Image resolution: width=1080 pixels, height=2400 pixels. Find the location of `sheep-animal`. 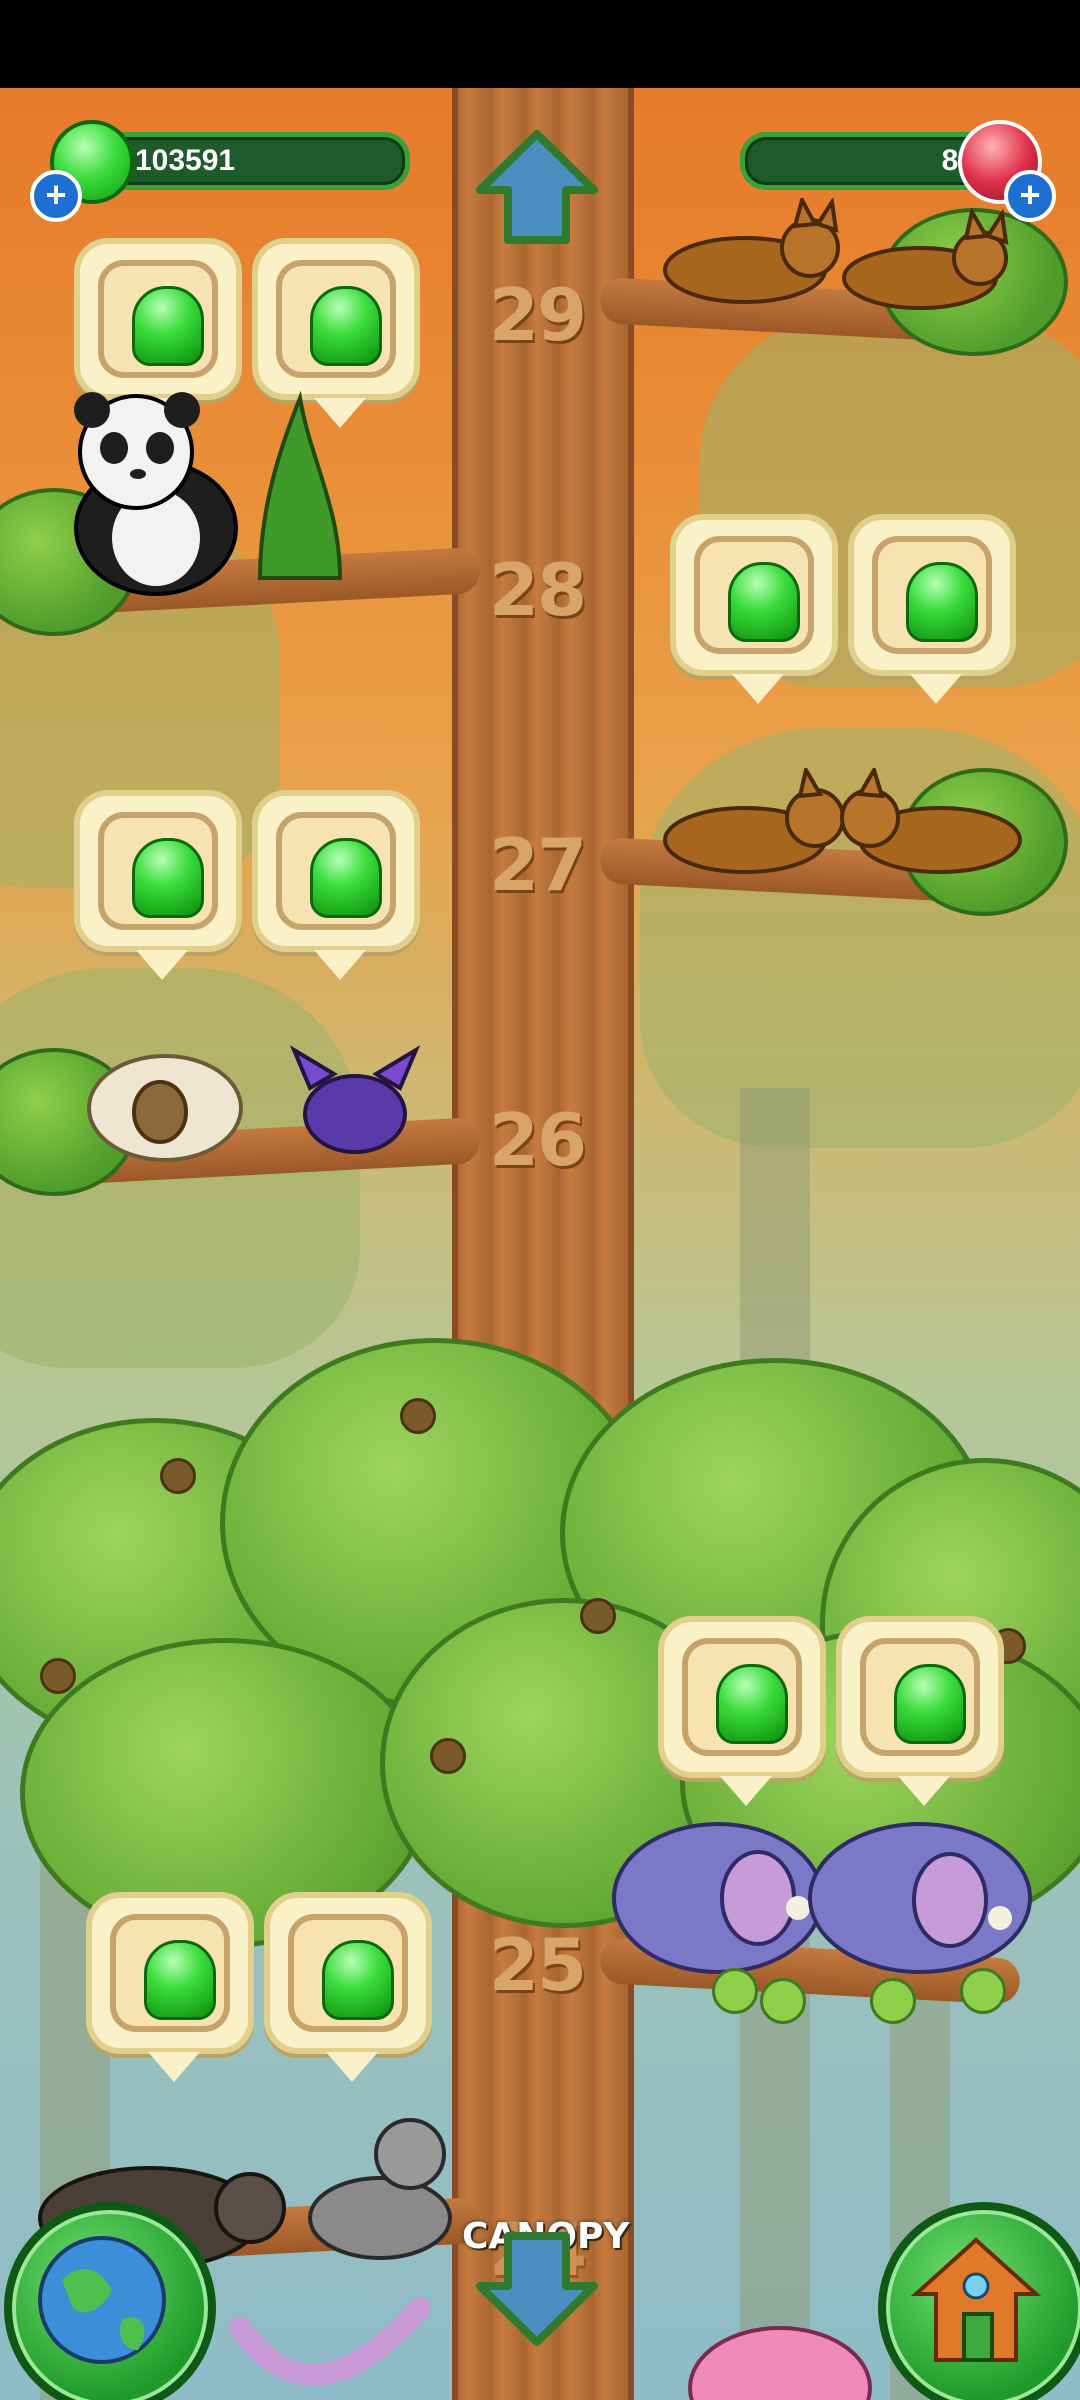

sheep-animal is located at coordinates (165, 1103).